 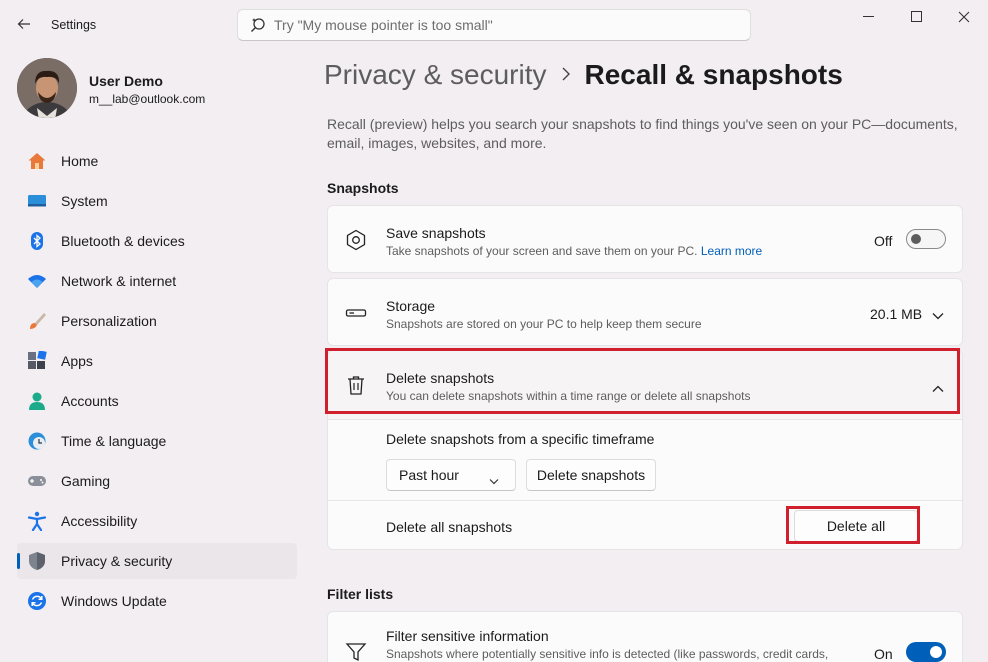 I want to click on update-icon, so click(x=37, y=601).